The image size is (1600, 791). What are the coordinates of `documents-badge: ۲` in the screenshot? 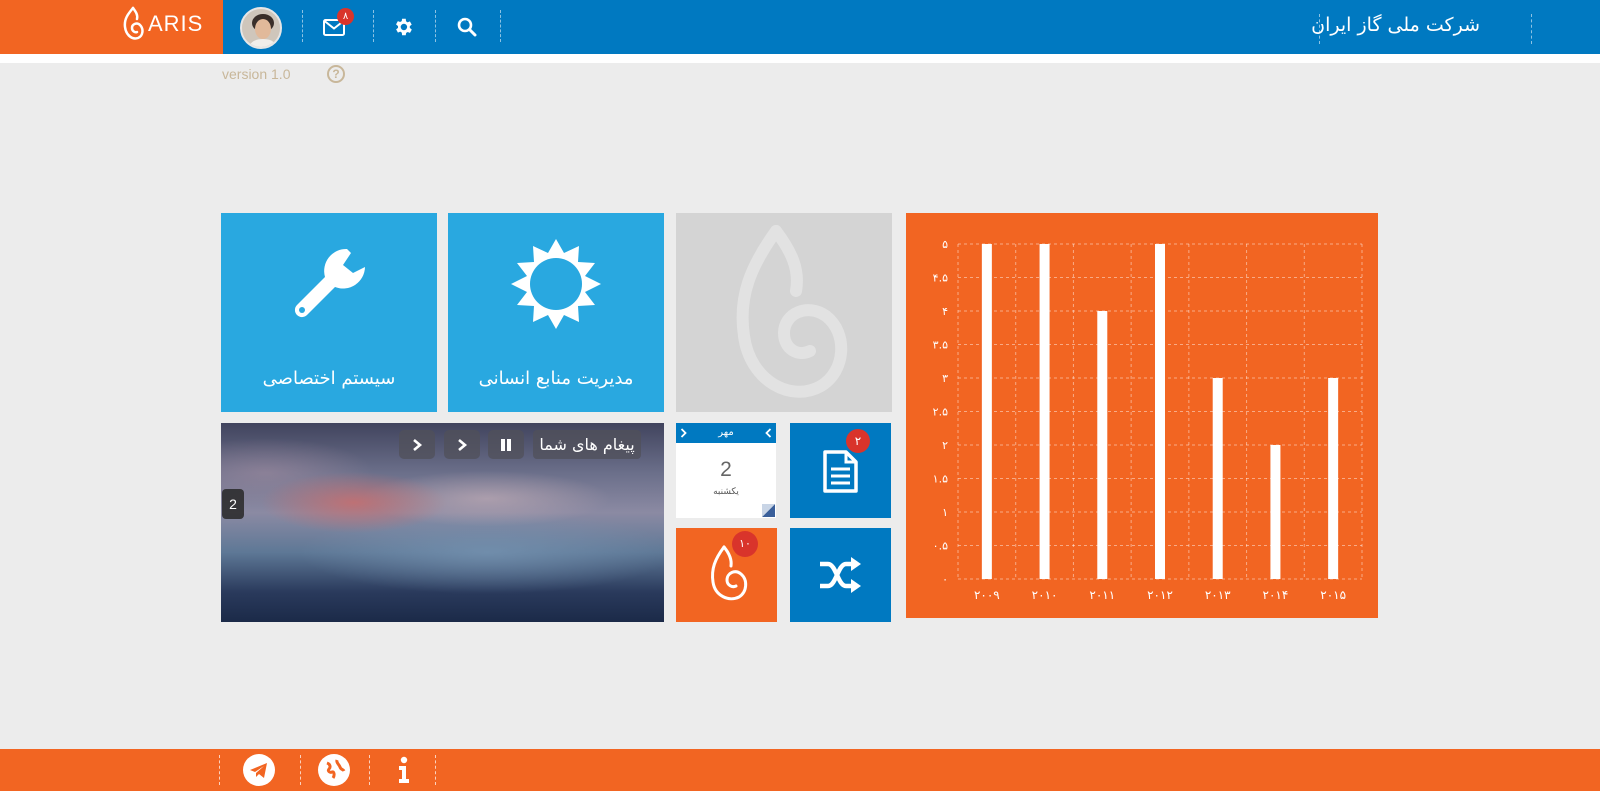 It's located at (858, 441).